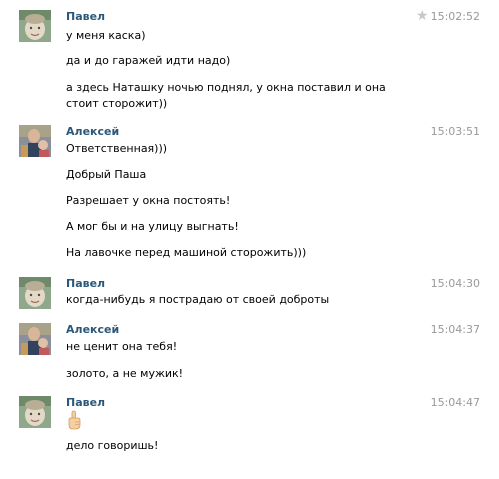 This screenshot has width=499, height=479. I want to click on star-icon: ★, so click(422, 16).